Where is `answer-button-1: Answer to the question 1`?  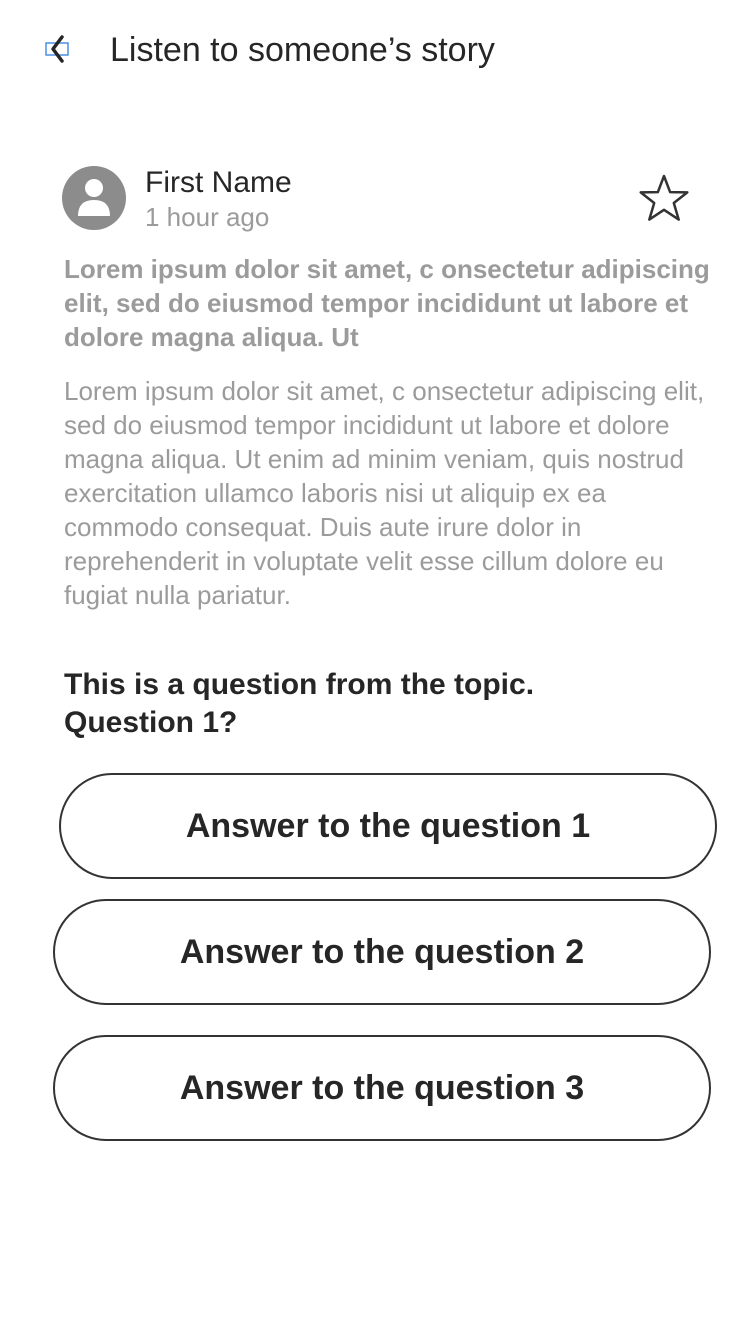
answer-button-1: Answer to the question 1 is located at coordinates (388, 826).